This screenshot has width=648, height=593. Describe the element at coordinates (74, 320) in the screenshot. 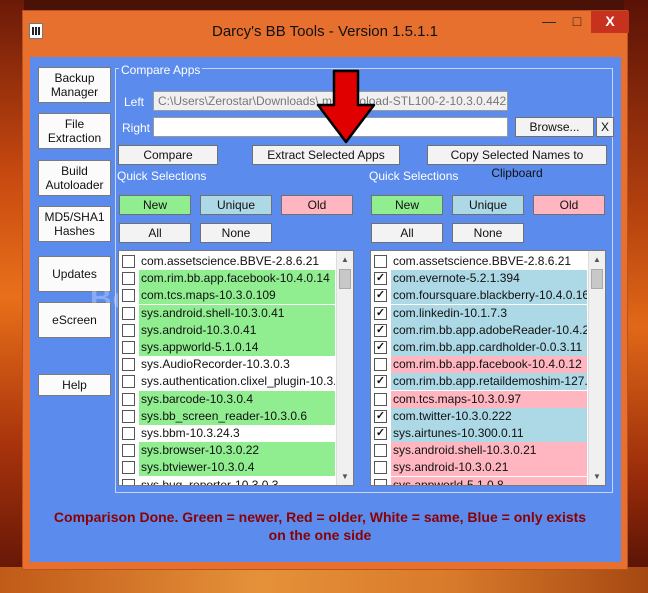

I see `escreen-button: eScreen` at that location.